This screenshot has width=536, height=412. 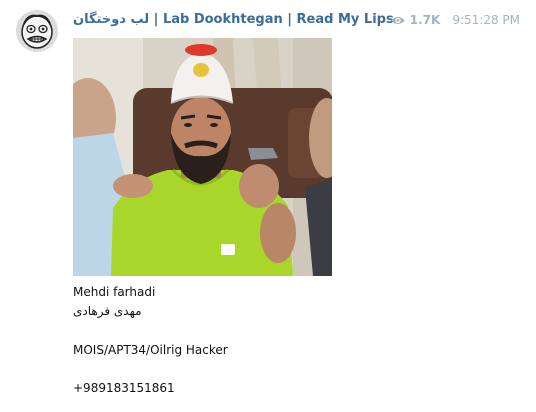 I want to click on caption-line-name-persian: مهدی فرهادی, so click(x=107, y=311).